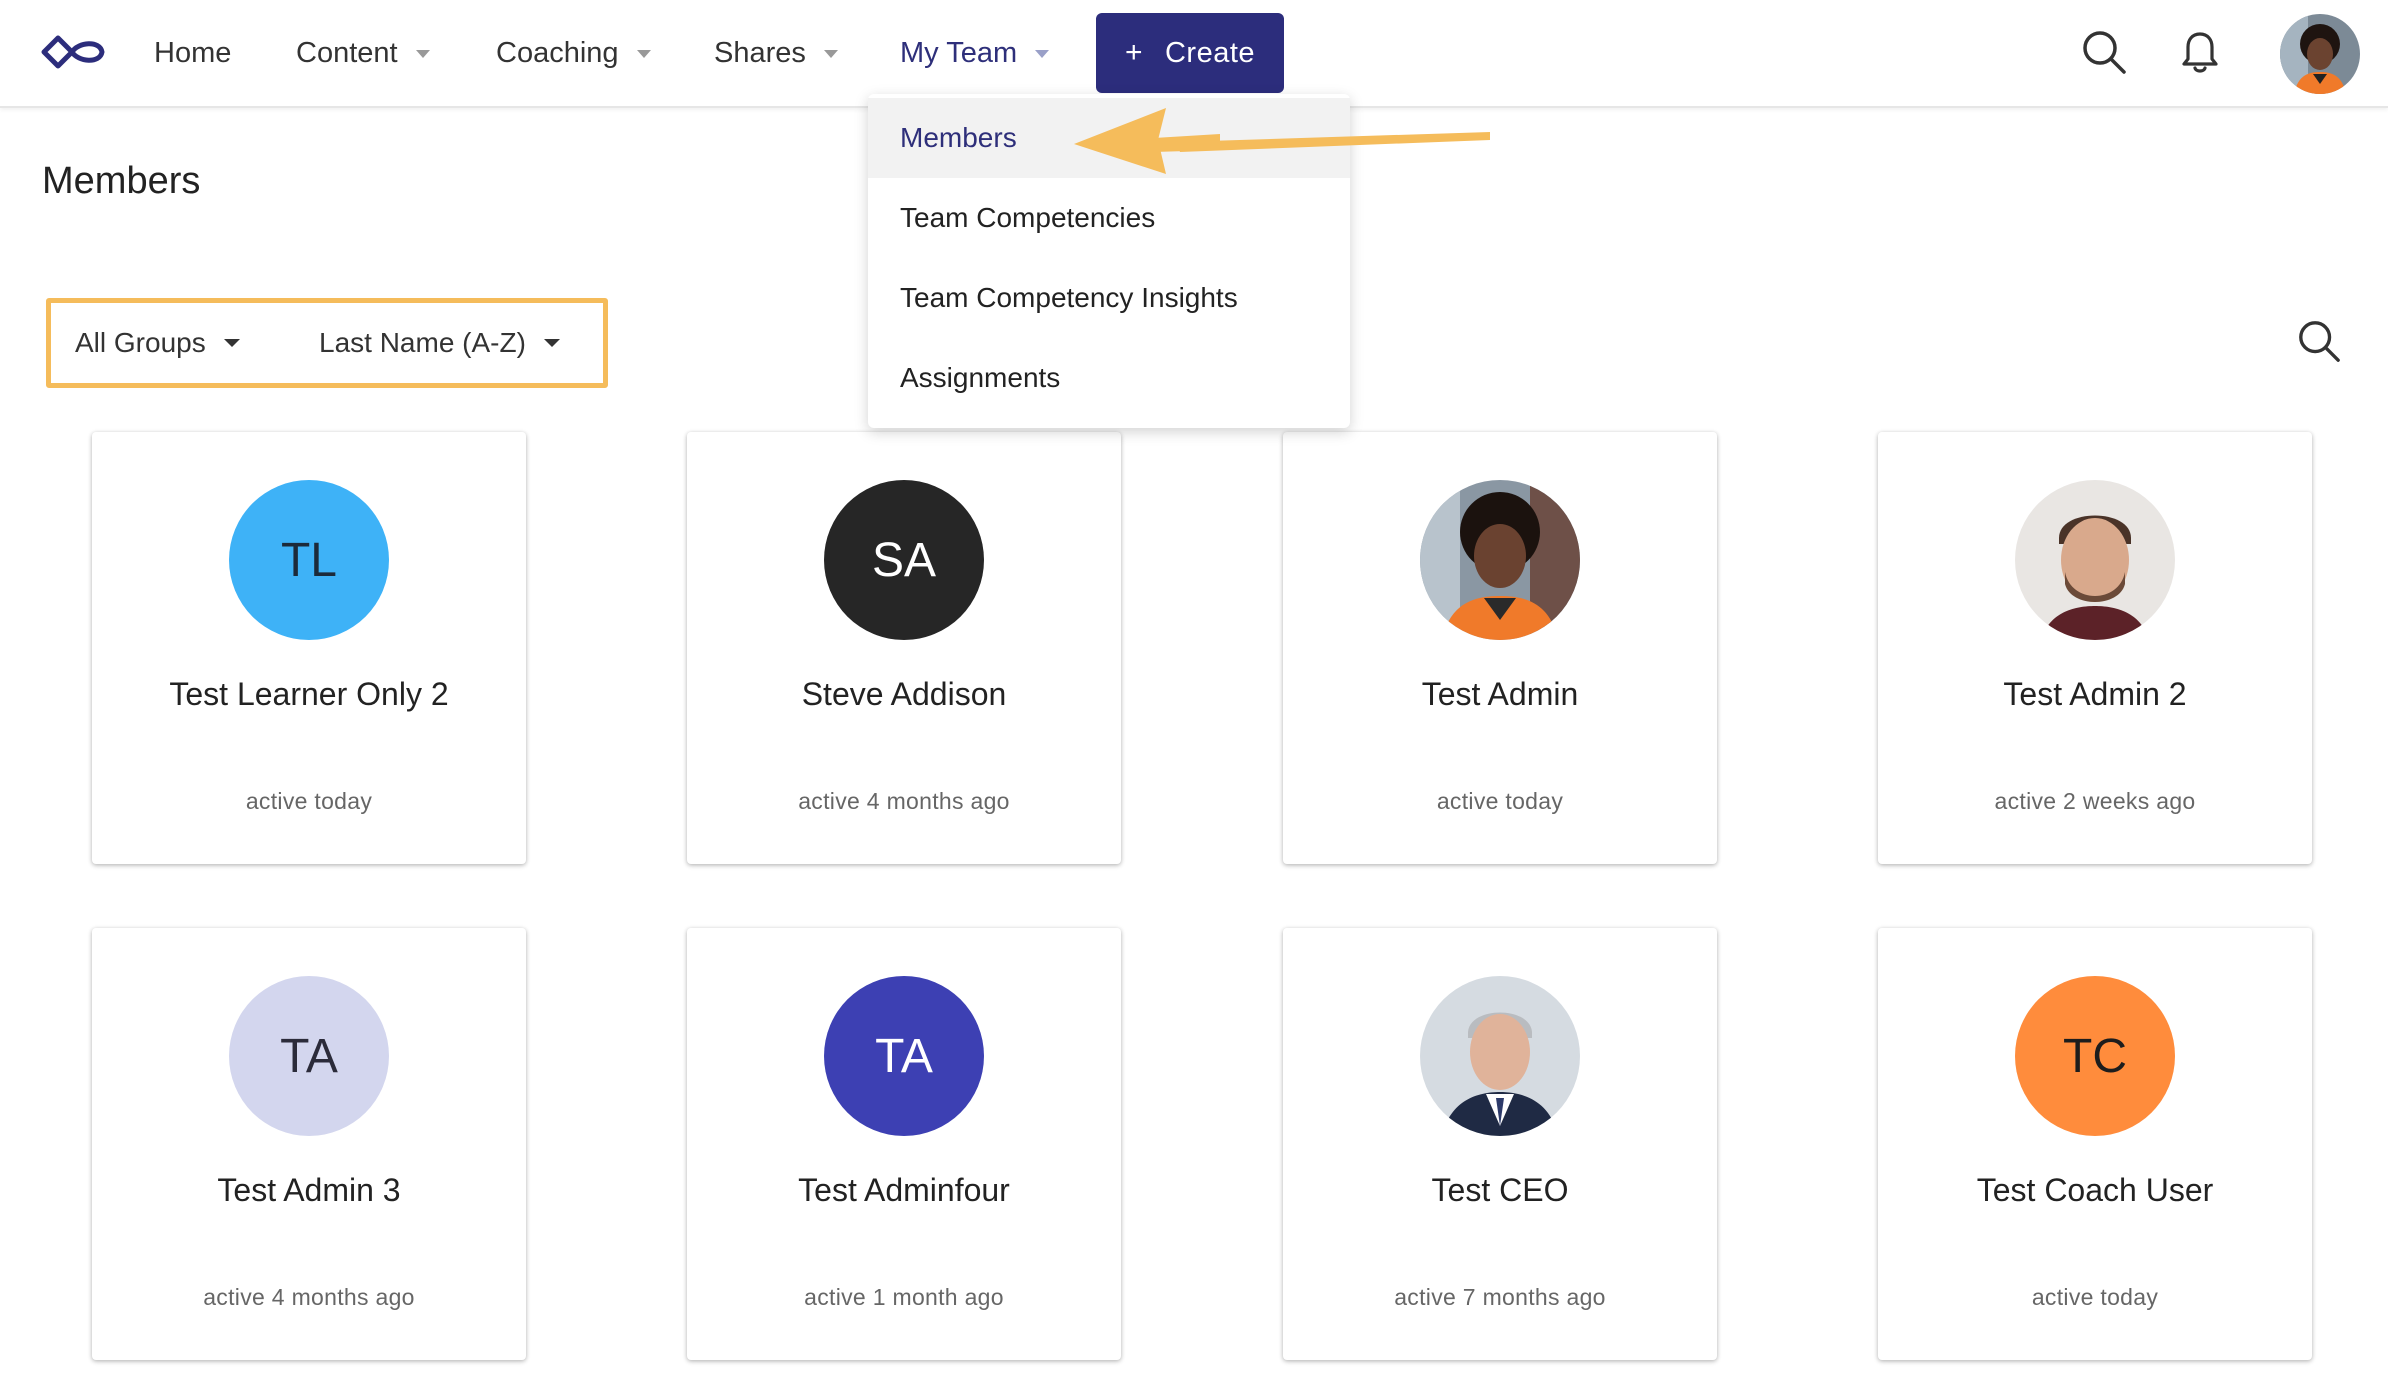 The width and height of the screenshot is (2388, 1378). What do you see at coordinates (557, 52) in the screenshot?
I see `nav-coaching-label: Coaching` at bounding box center [557, 52].